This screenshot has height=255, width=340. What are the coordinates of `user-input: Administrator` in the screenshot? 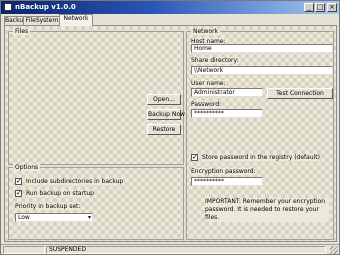 It's located at (227, 92).